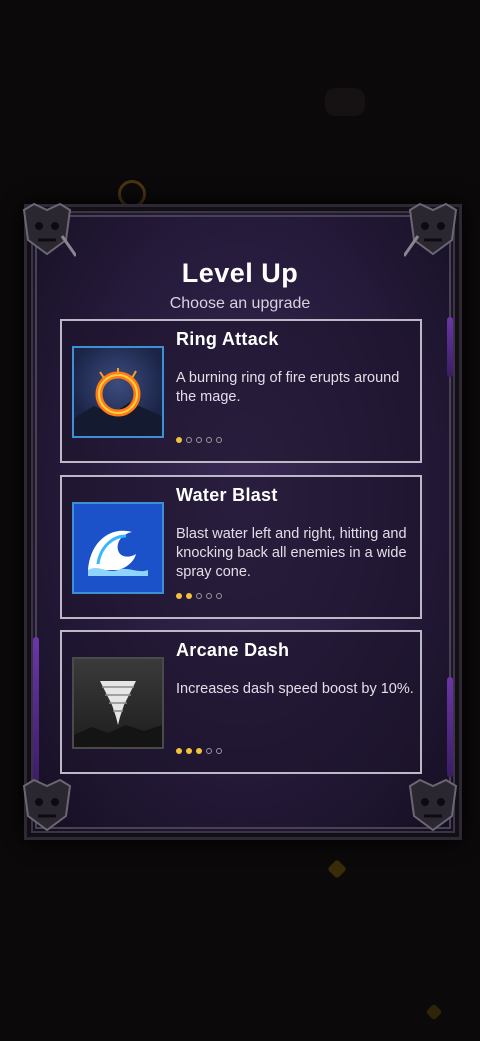  What do you see at coordinates (36, 712) in the screenshot?
I see `panel-rune-left` at bounding box center [36, 712].